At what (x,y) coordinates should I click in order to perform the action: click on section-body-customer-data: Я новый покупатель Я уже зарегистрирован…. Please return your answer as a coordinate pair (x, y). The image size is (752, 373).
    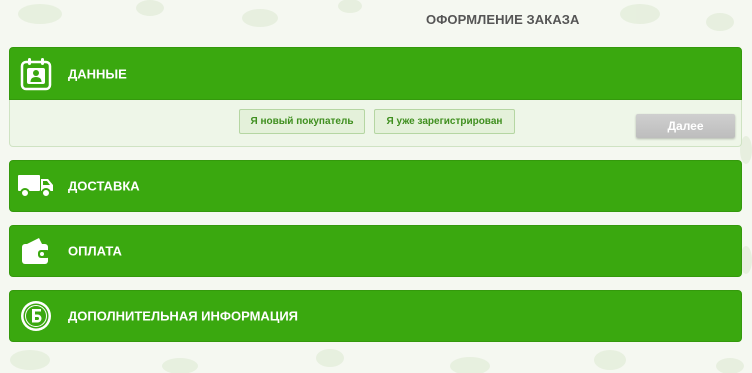
    Looking at the image, I should click on (375, 123).